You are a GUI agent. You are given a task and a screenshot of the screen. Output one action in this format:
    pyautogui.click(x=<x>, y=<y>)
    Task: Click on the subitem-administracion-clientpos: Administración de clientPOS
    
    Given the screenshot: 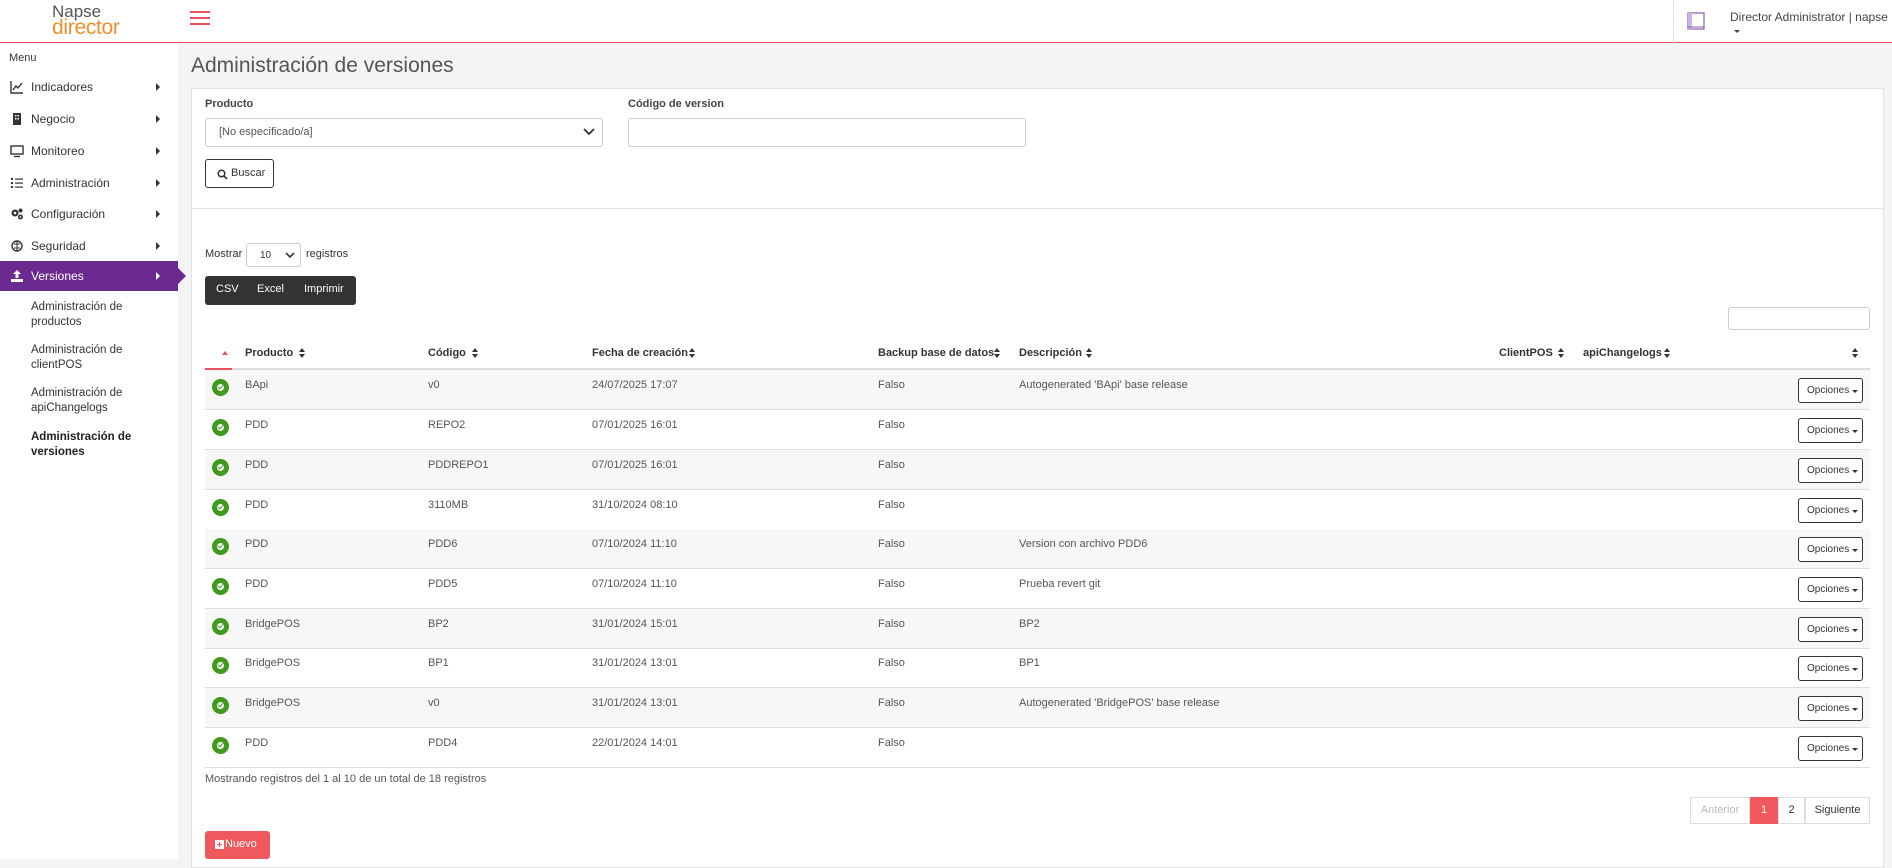 What is the action you would take?
    pyautogui.click(x=101, y=358)
    